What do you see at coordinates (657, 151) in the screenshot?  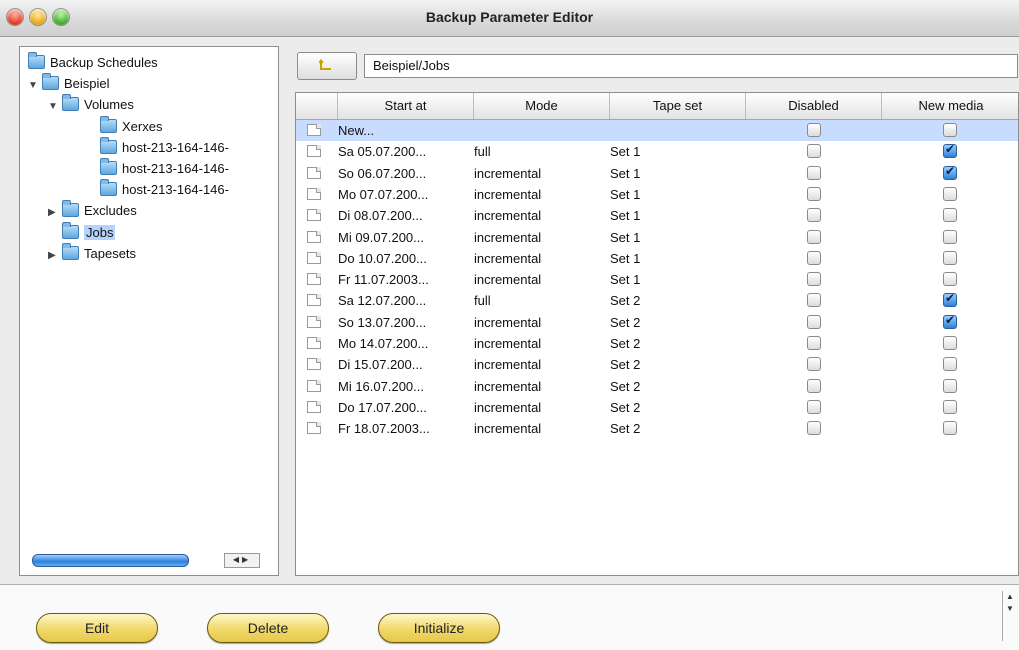 I see `table-row: Sa 05.07.200... full Set 1` at bounding box center [657, 151].